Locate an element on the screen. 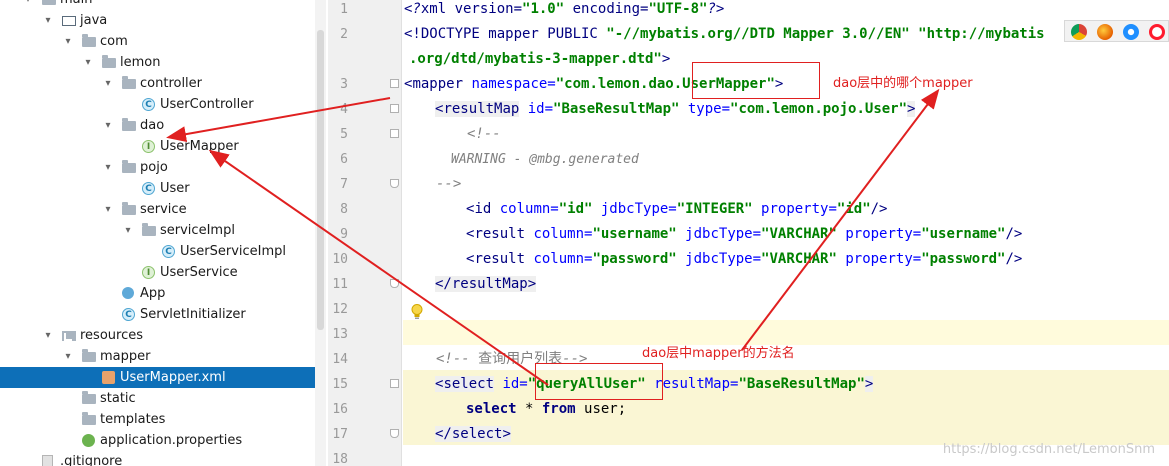  line-number: 5 is located at coordinates (344, 134).